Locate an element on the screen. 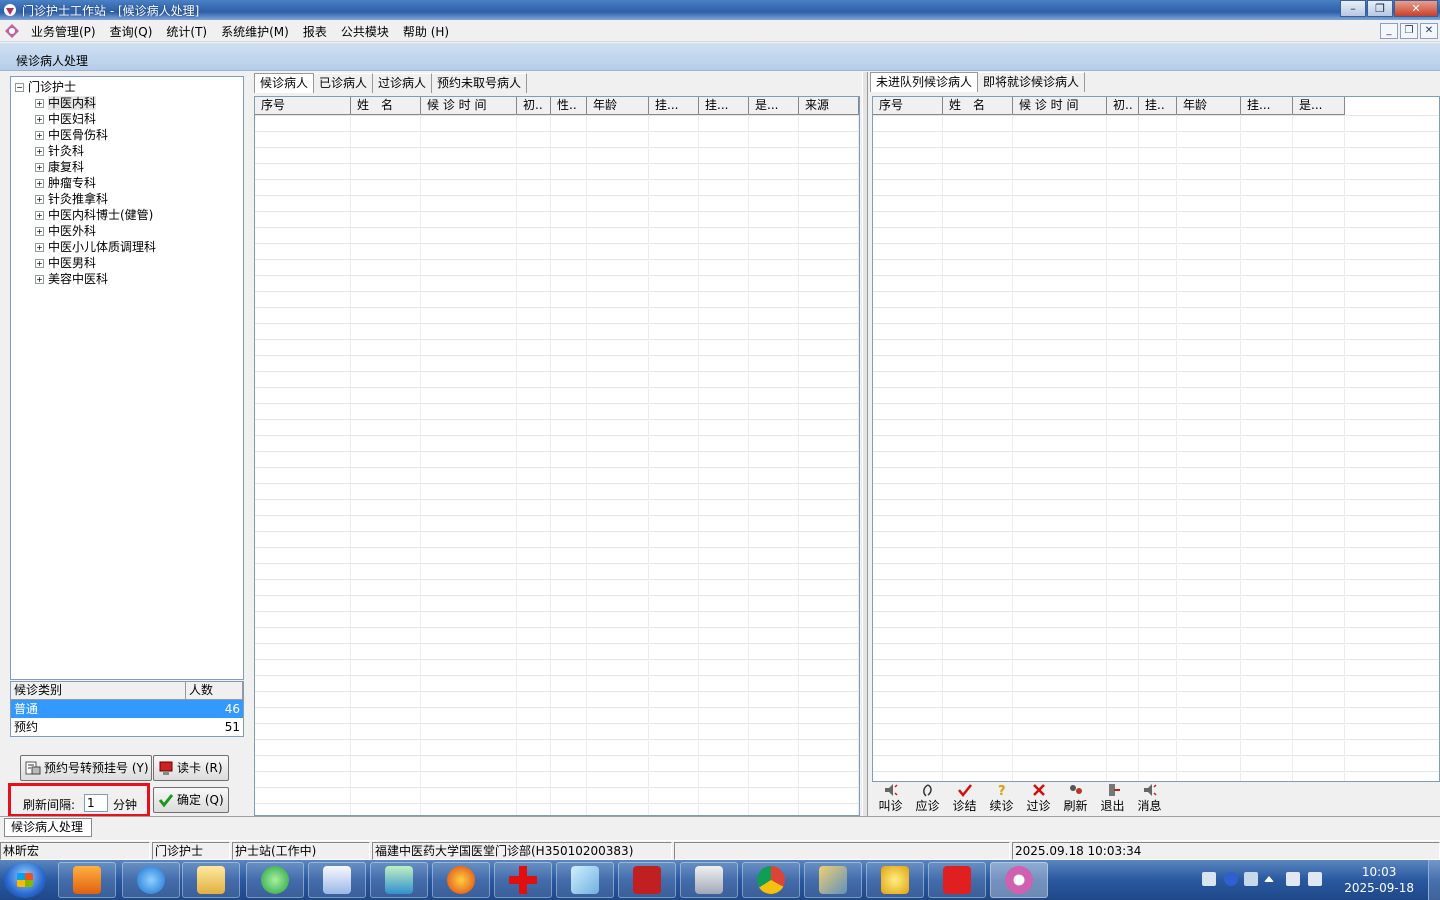 This screenshot has height=900, width=1440. file-explorer-icon is located at coordinates (211, 880).